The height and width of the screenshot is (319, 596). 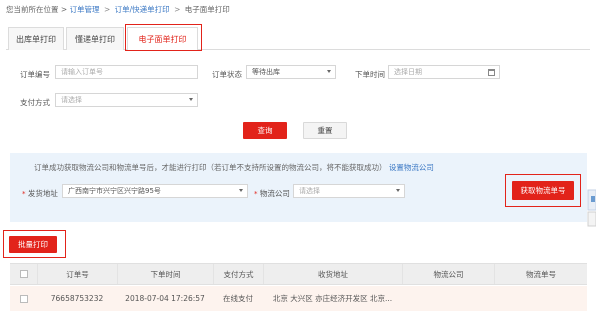 I want to click on set-logistics-link: 设置物流公司, so click(x=411, y=167).